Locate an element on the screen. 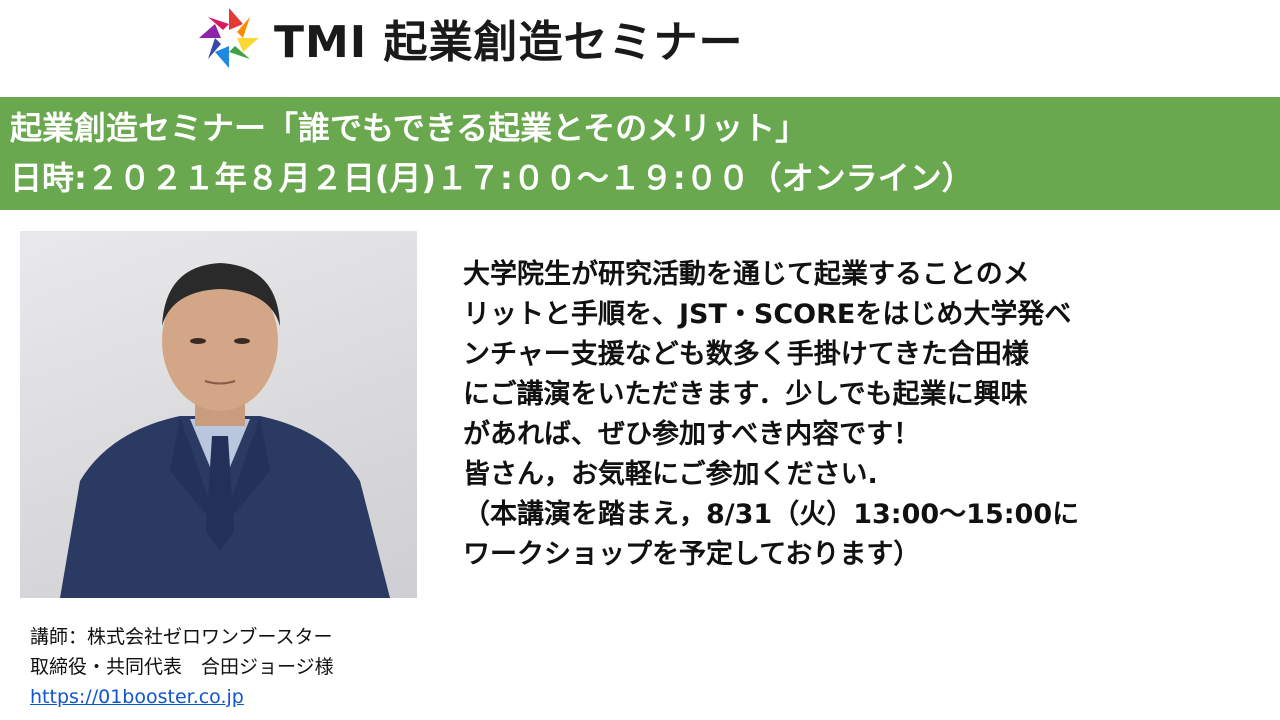 The image size is (1280, 720). description-line: にご講演をいただきます．少しでも起業に興味 is located at coordinates (745, 394).